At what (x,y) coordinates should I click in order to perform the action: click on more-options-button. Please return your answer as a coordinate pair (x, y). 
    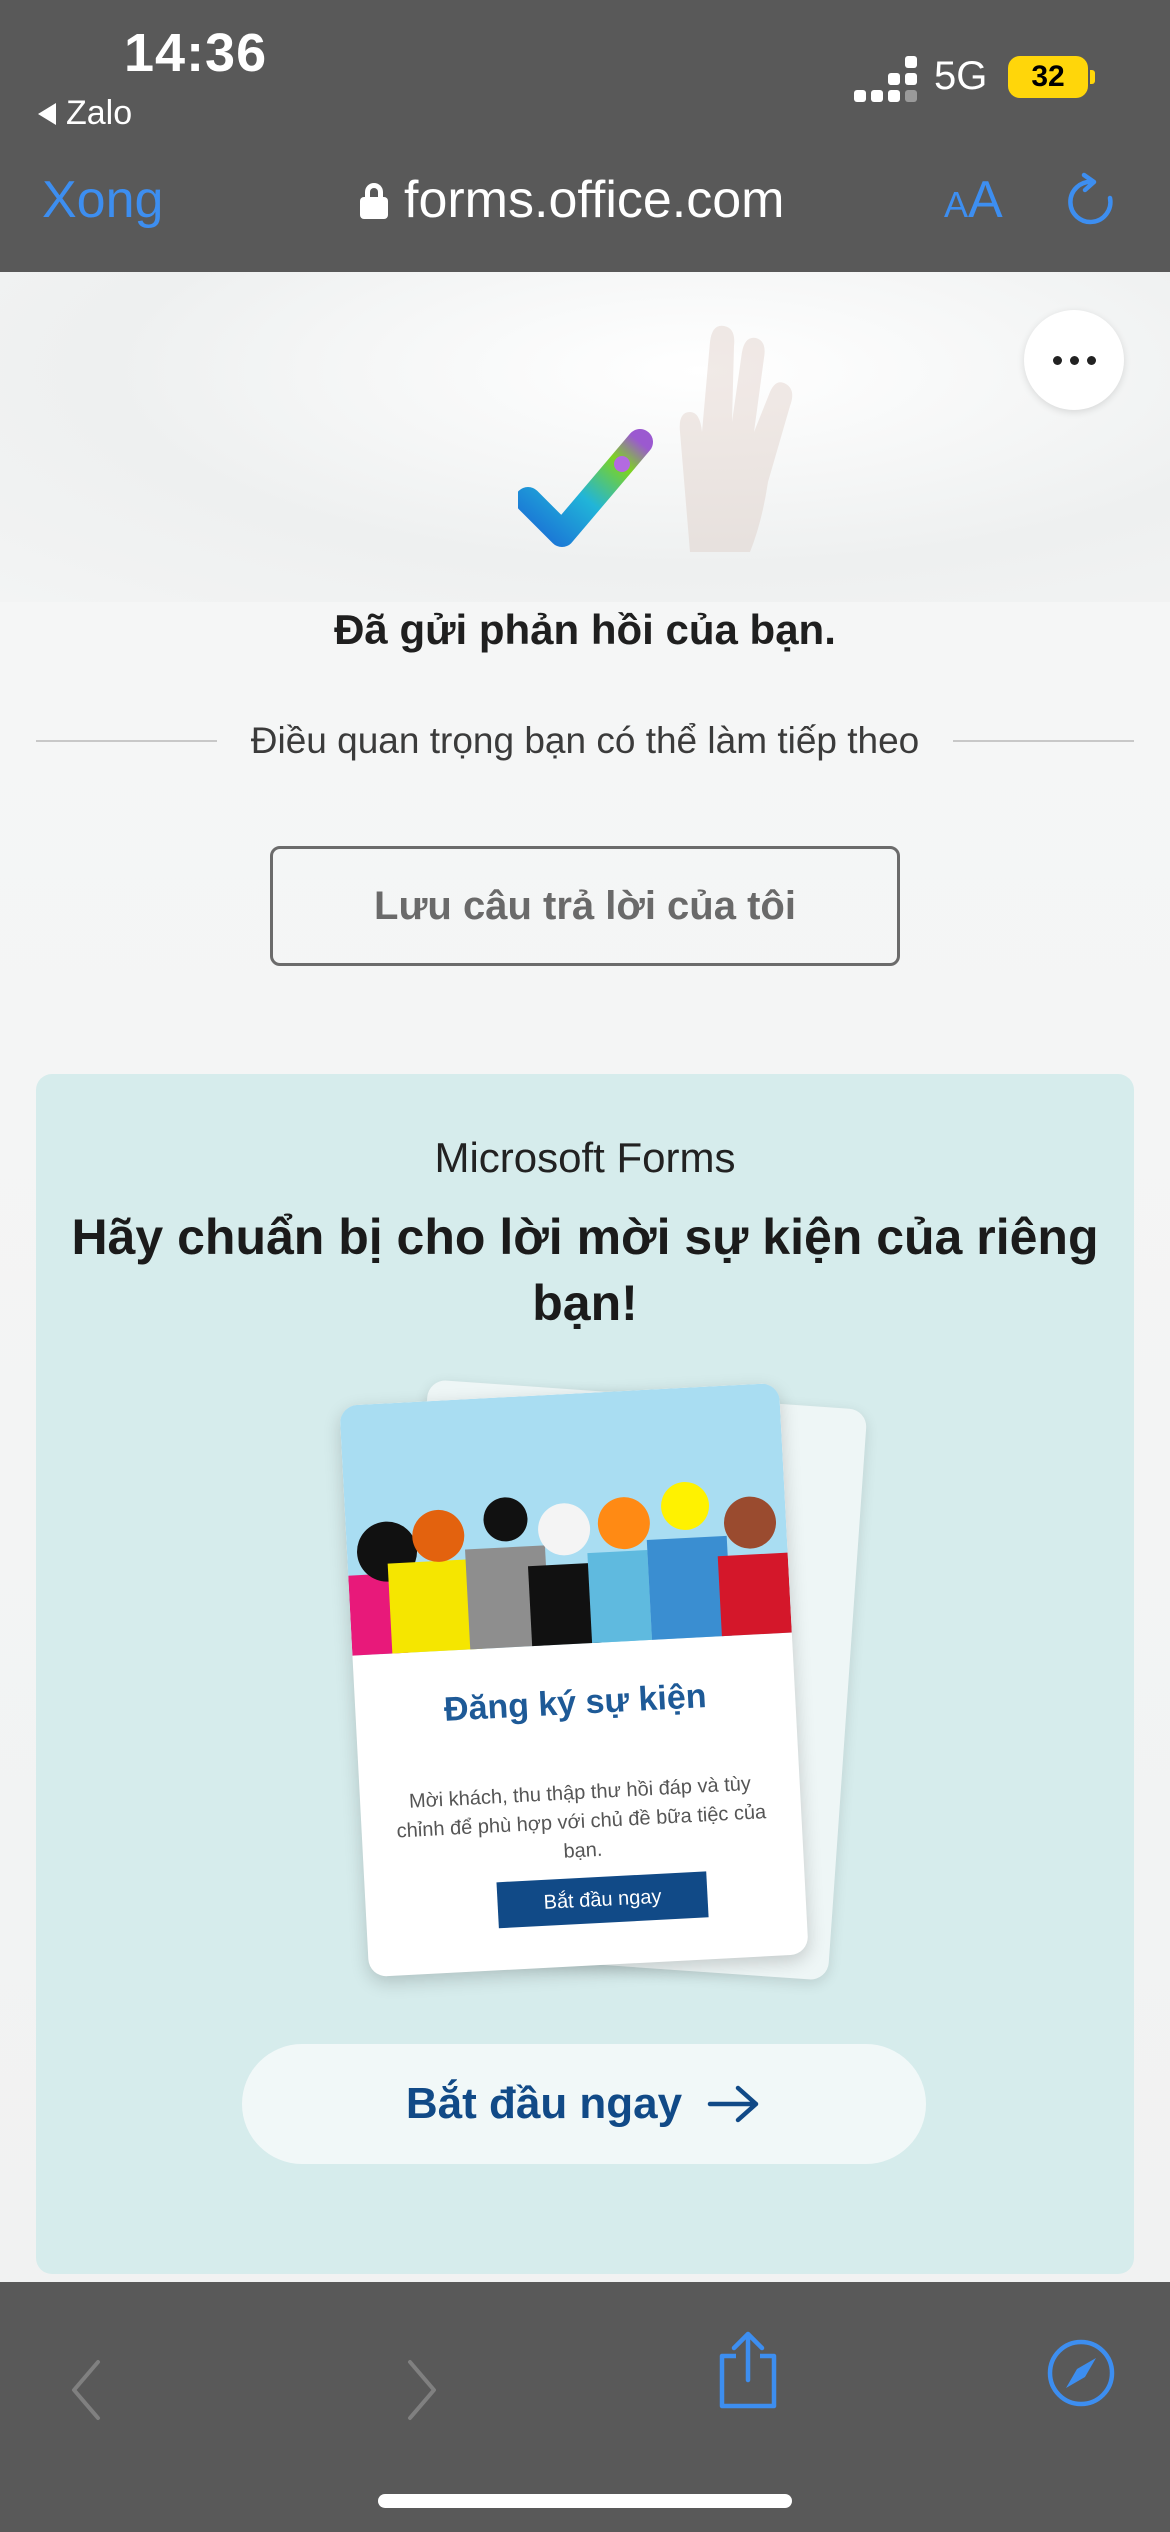
    Looking at the image, I should click on (1074, 360).